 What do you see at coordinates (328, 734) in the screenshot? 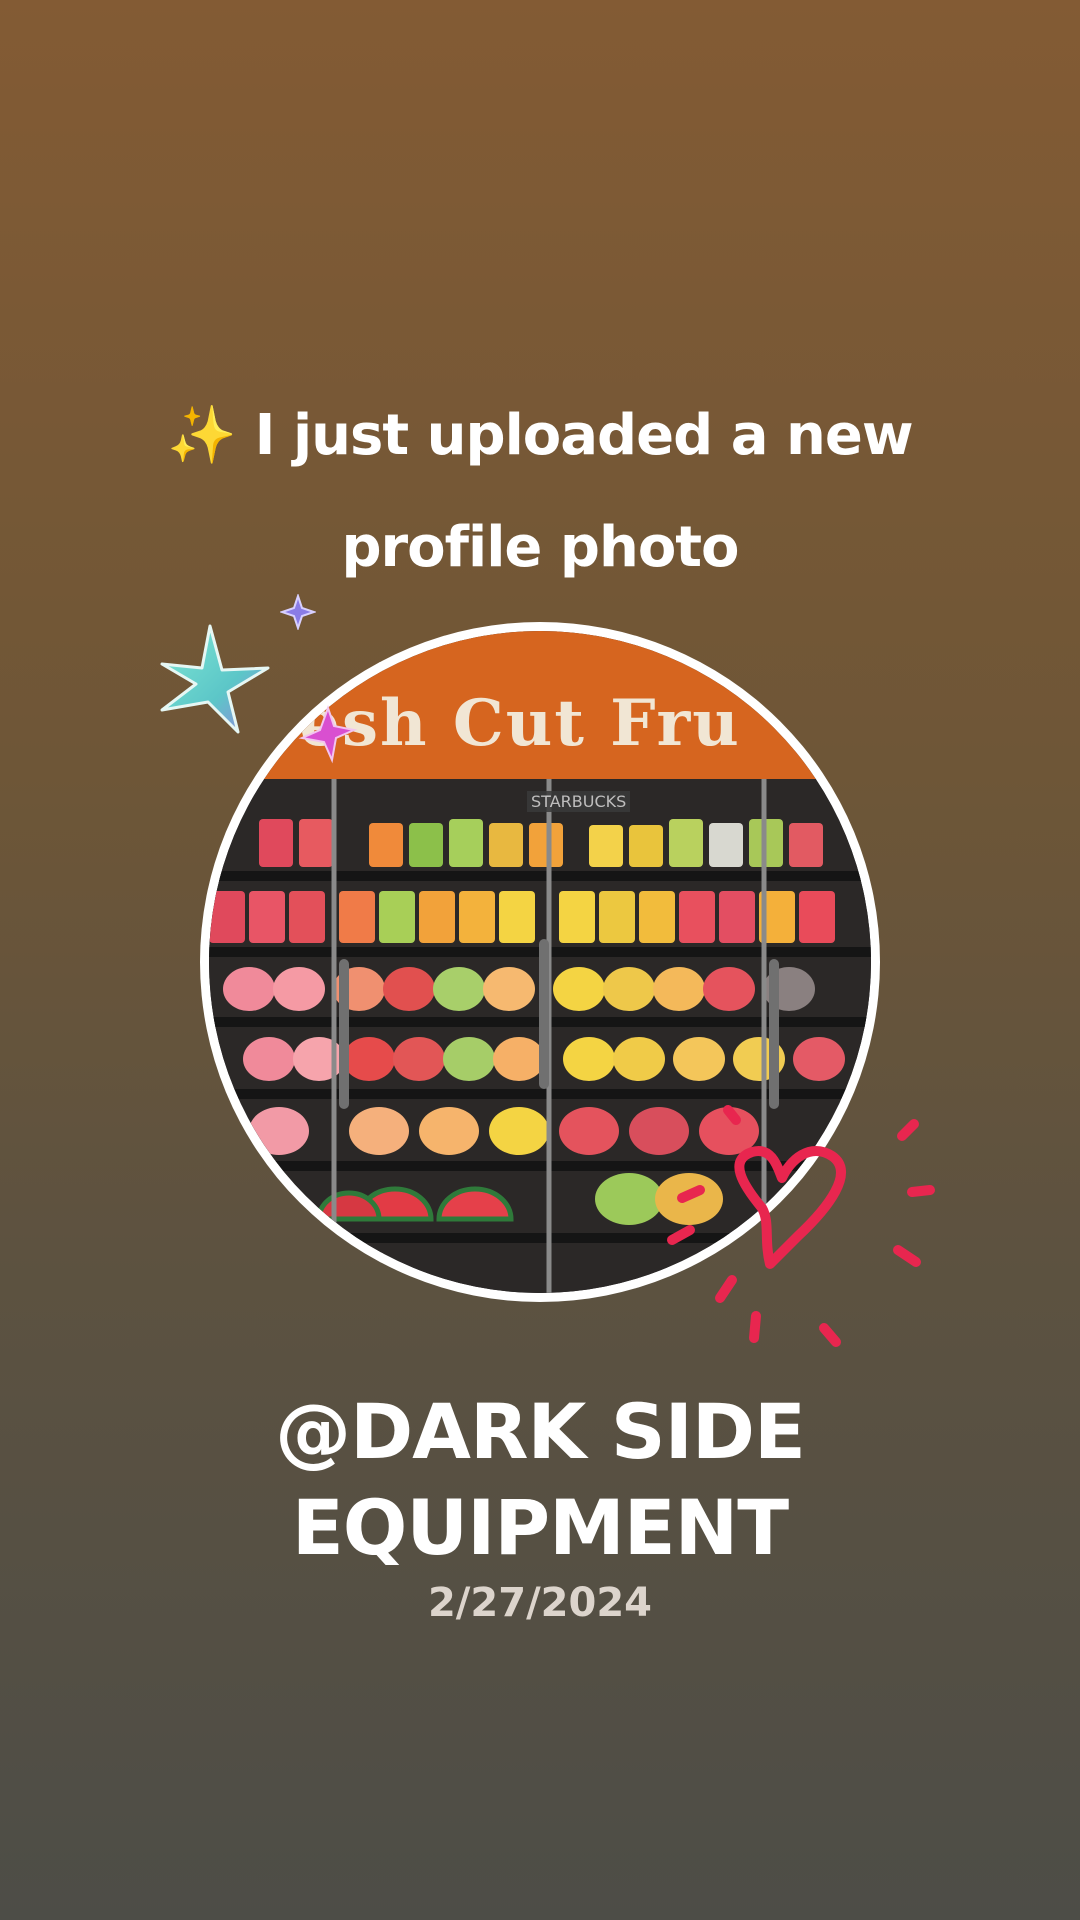
I see `pink-star-icon` at bounding box center [328, 734].